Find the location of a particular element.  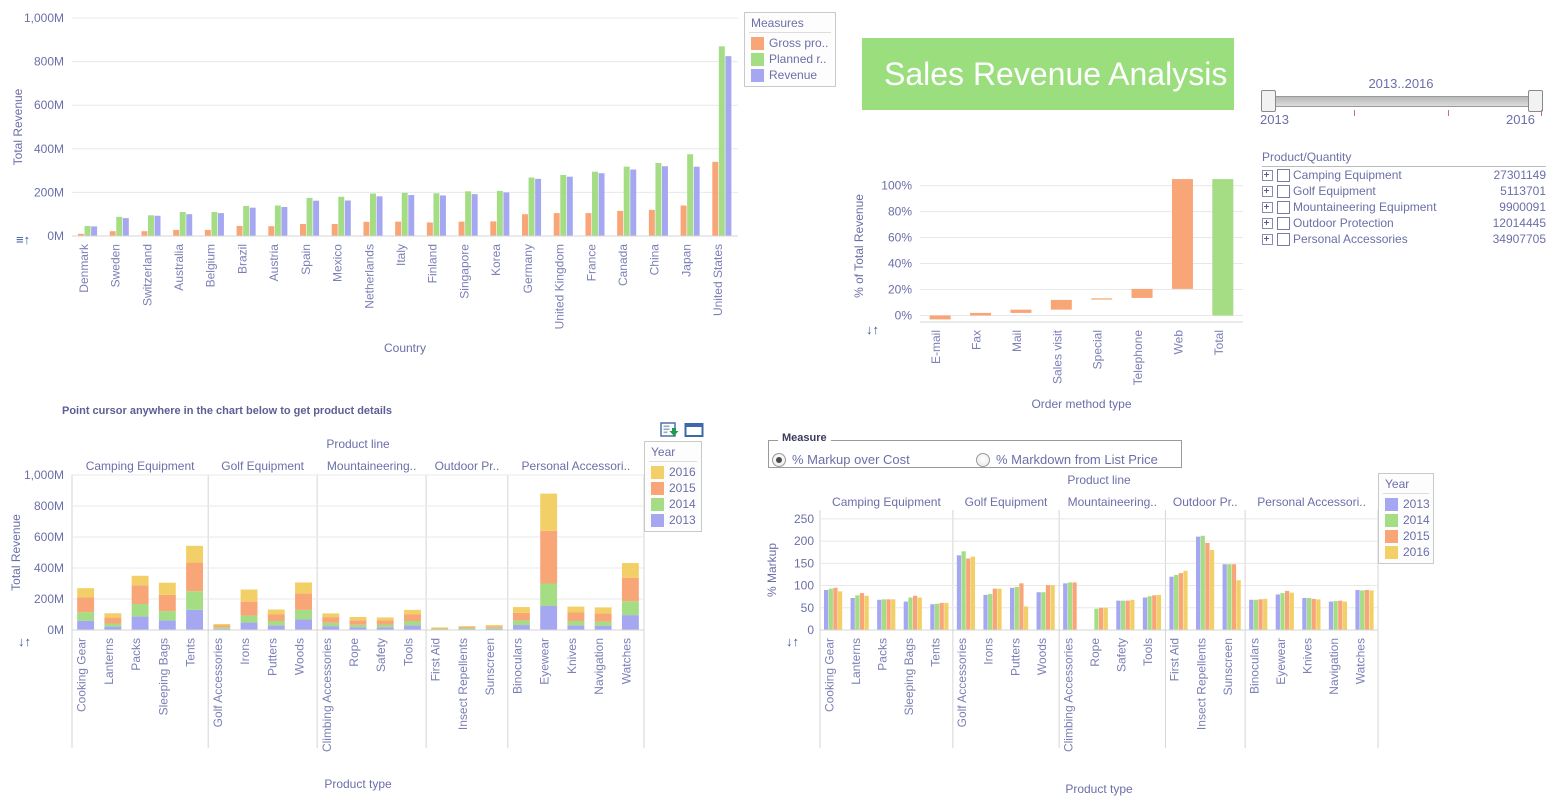

svg-text: Belgium is located at coordinates (211, 265).